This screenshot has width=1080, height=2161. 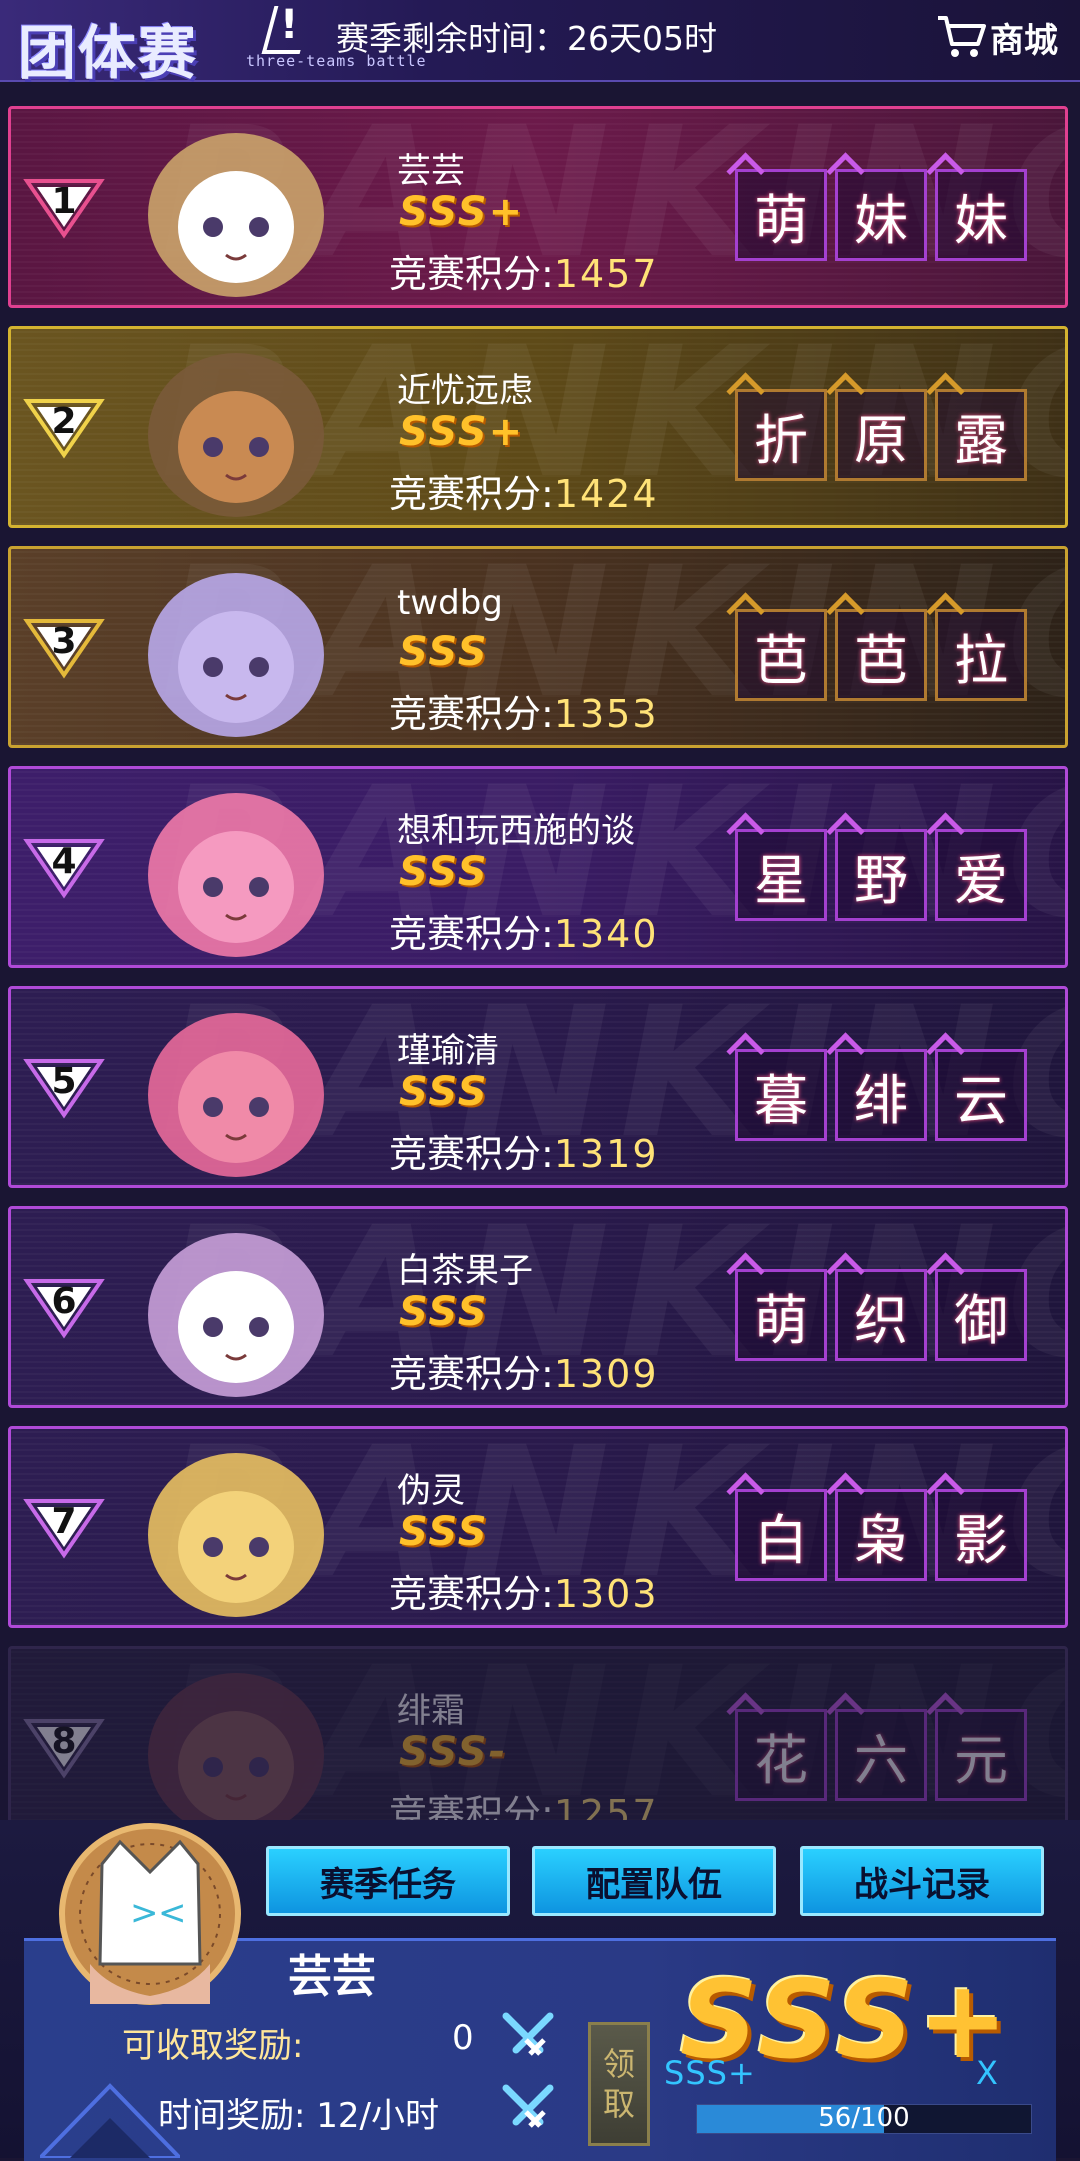 I want to click on team-member-tag: 拉, so click(x=981, y=655).